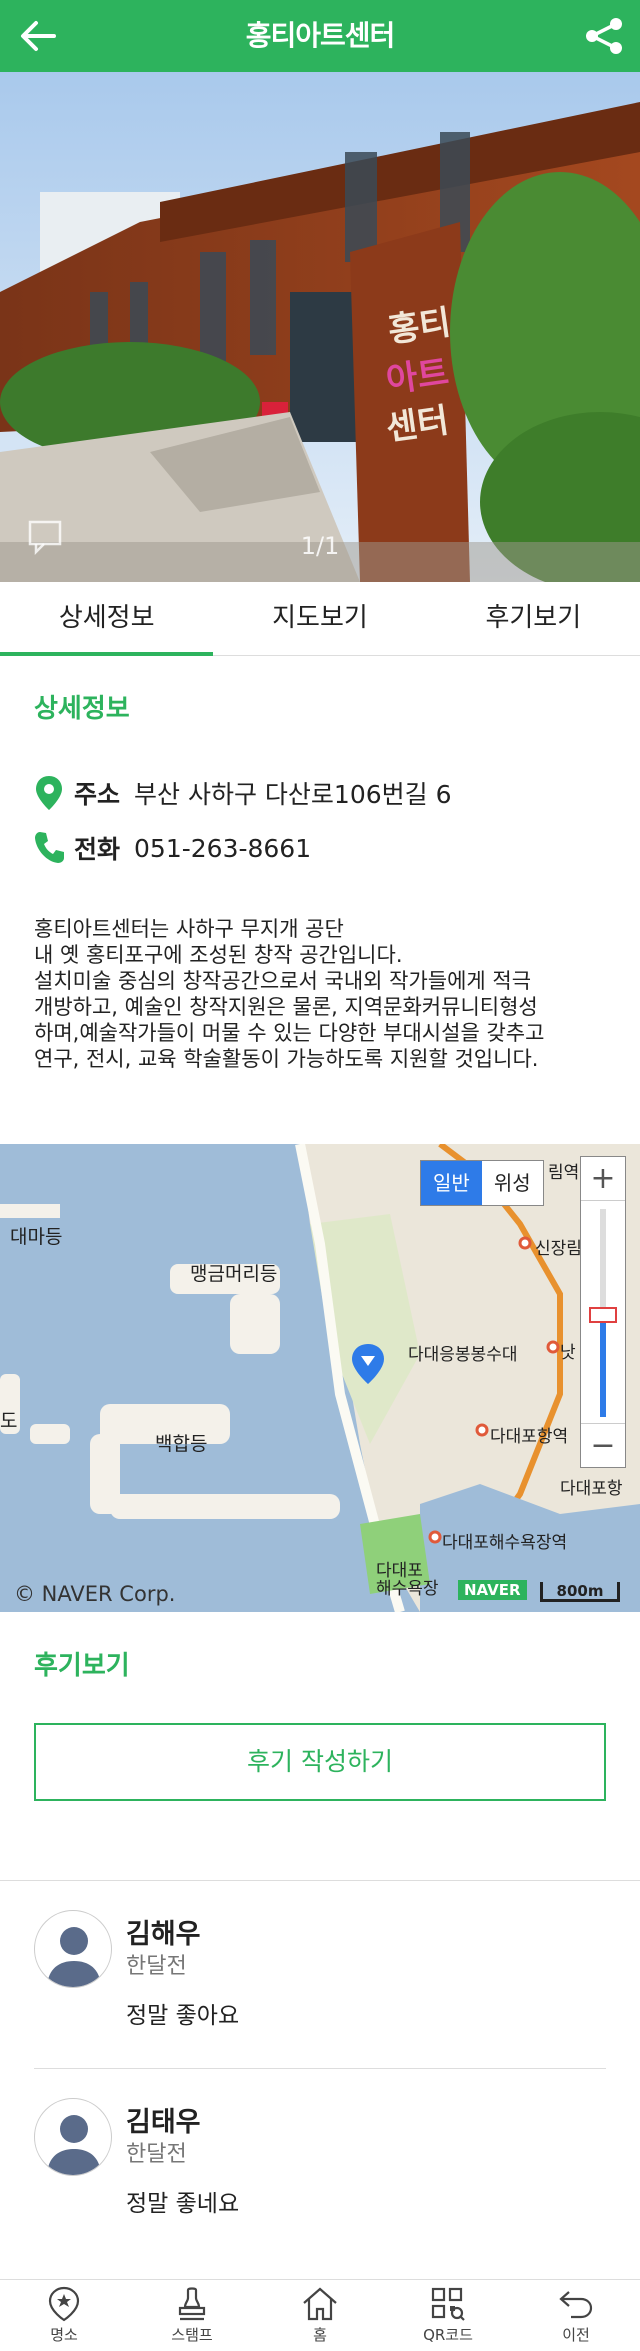 The height and width of the screenshot is (2351, 640). Describe the element at coordinates (50, 848) in the screenshot. I see `phone-icon` at that location.